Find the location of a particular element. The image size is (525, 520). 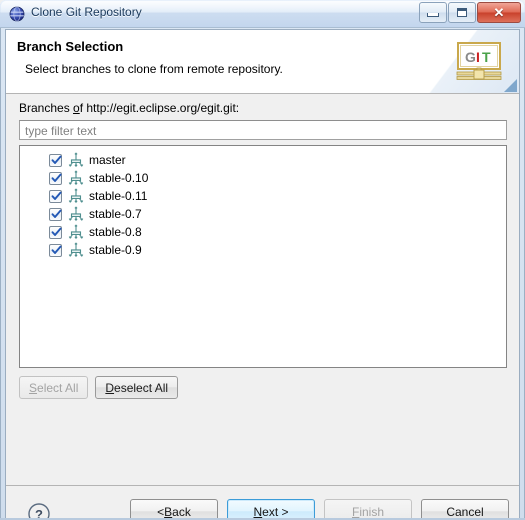

git-logo-icon: G I T is located at coordinates (479, 62).